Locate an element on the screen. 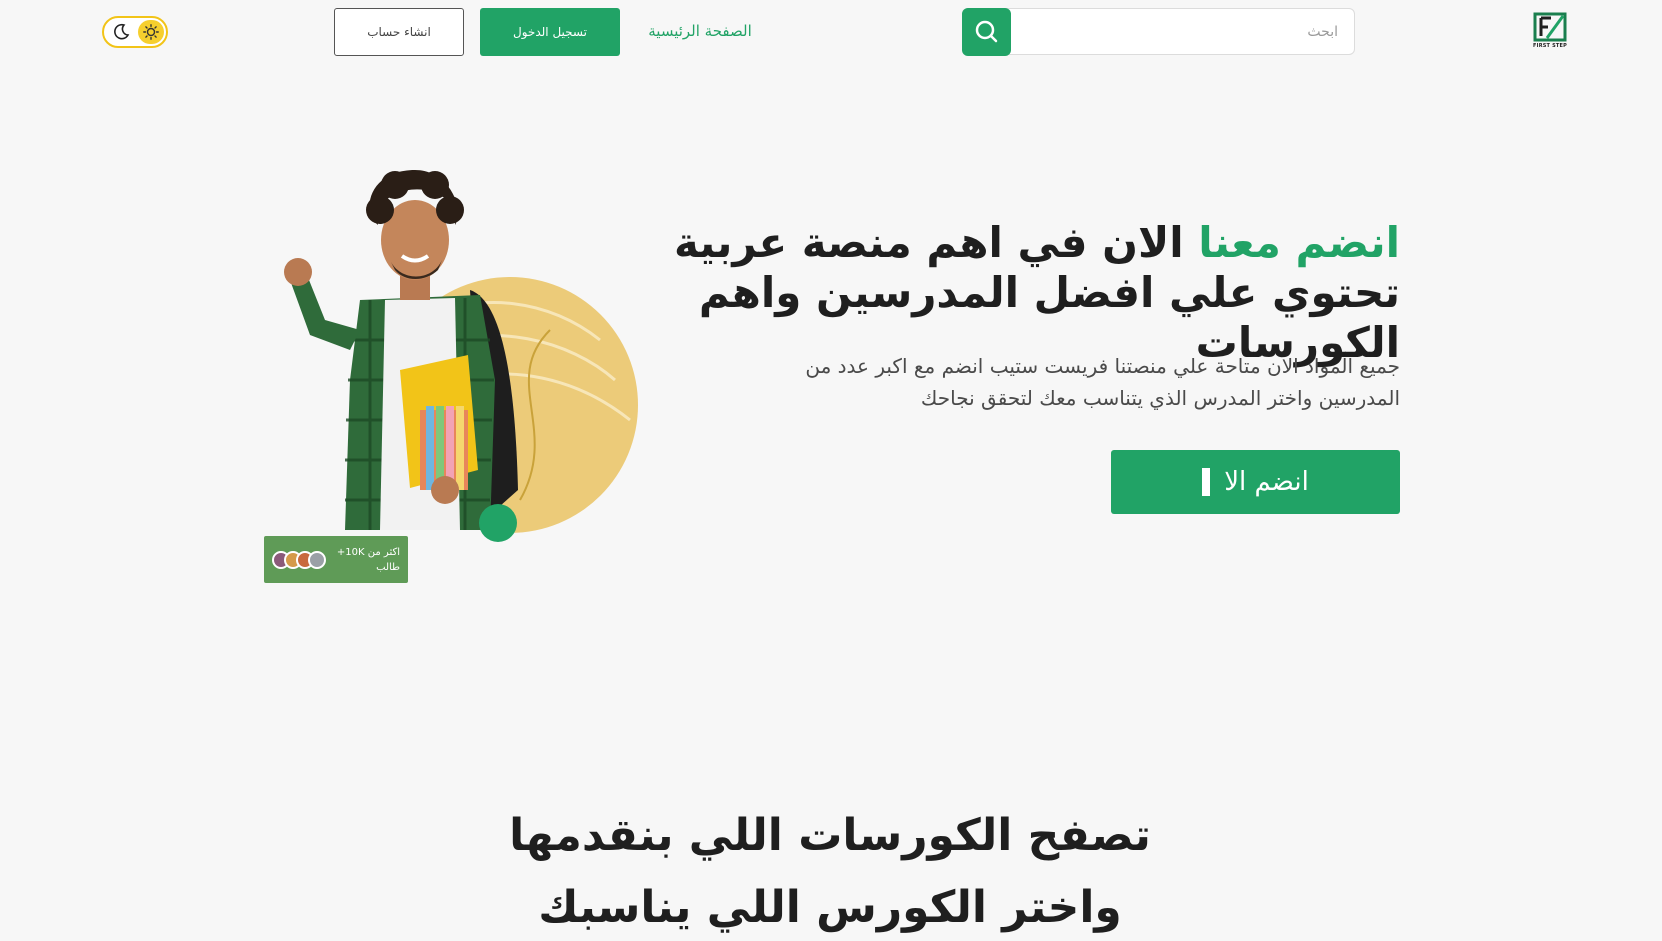 This screenshot has width=1662, height=941. join-now-label: انضم الا is located at coordinates (1266, 482).